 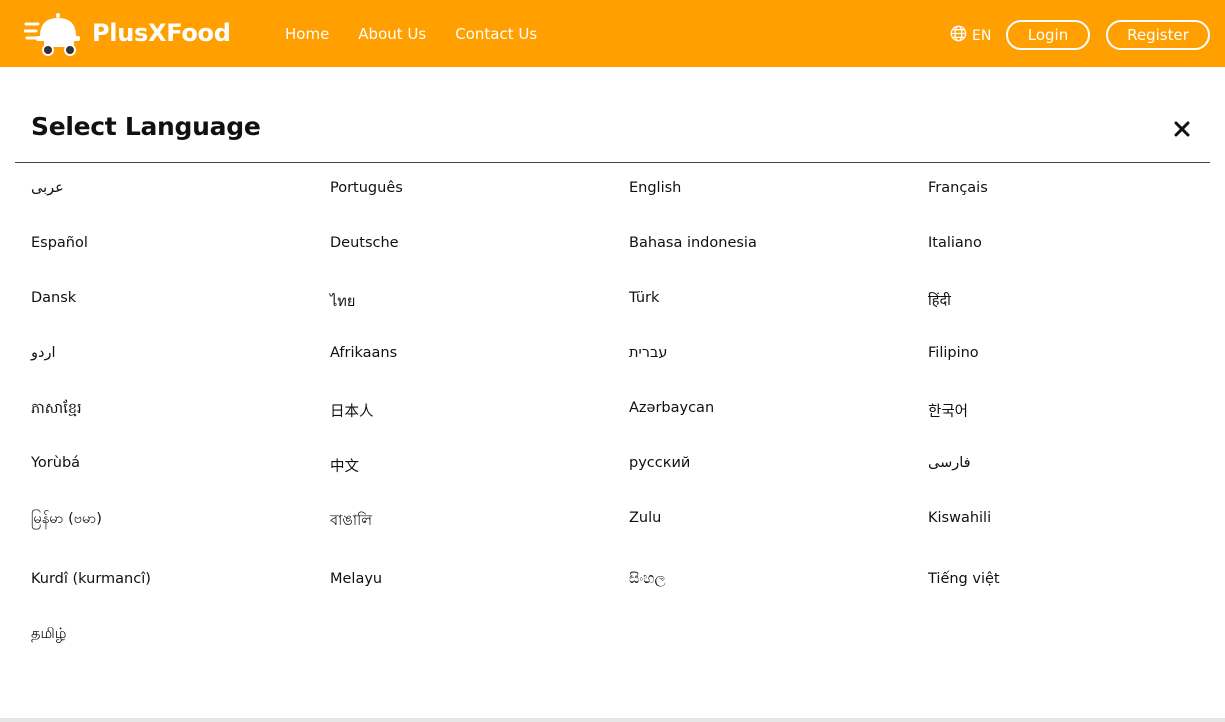 I want to click on language-option: ไทย, so click(x=479, y=317).